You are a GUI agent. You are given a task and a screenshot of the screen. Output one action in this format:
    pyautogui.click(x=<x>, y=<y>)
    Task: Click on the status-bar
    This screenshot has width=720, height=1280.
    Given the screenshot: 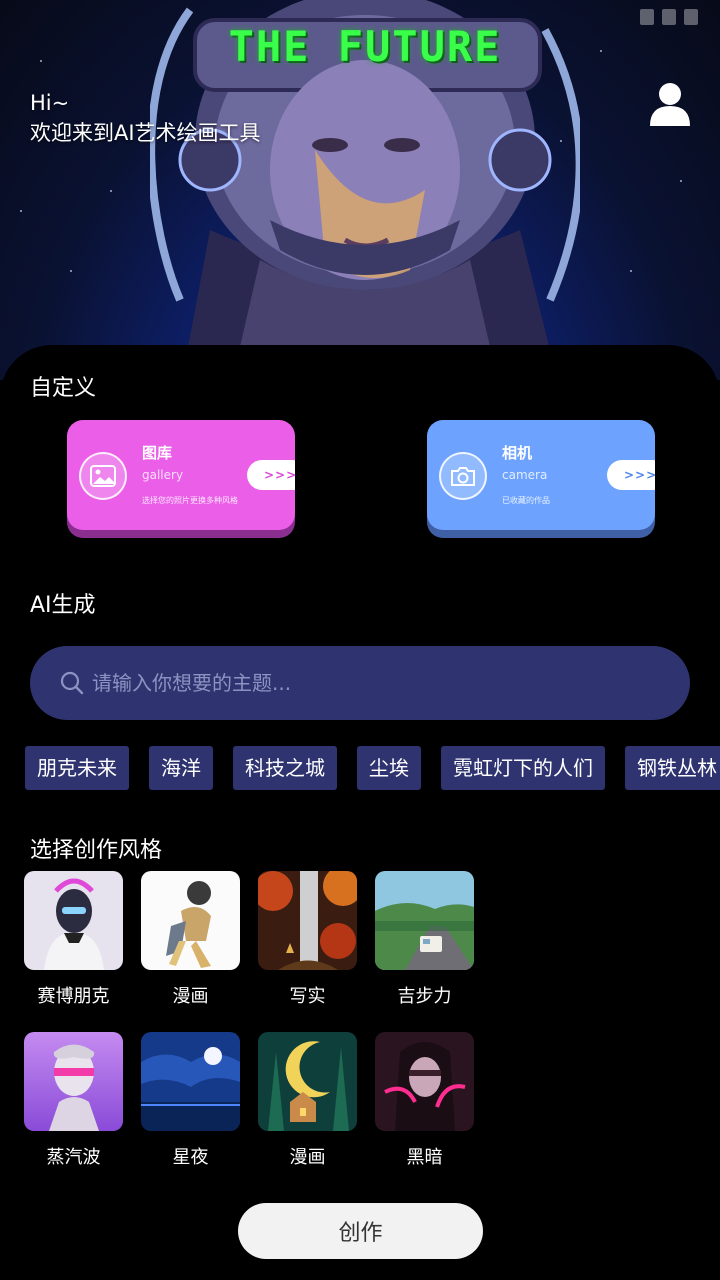 What is the action you would take?
    pyautogui.click(x=360, y=18)
    